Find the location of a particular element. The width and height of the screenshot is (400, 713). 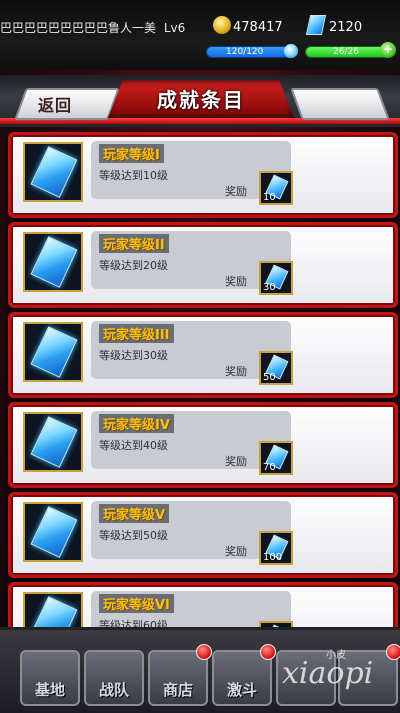

reward-qty: 10 is located at coordinates (269, 197).